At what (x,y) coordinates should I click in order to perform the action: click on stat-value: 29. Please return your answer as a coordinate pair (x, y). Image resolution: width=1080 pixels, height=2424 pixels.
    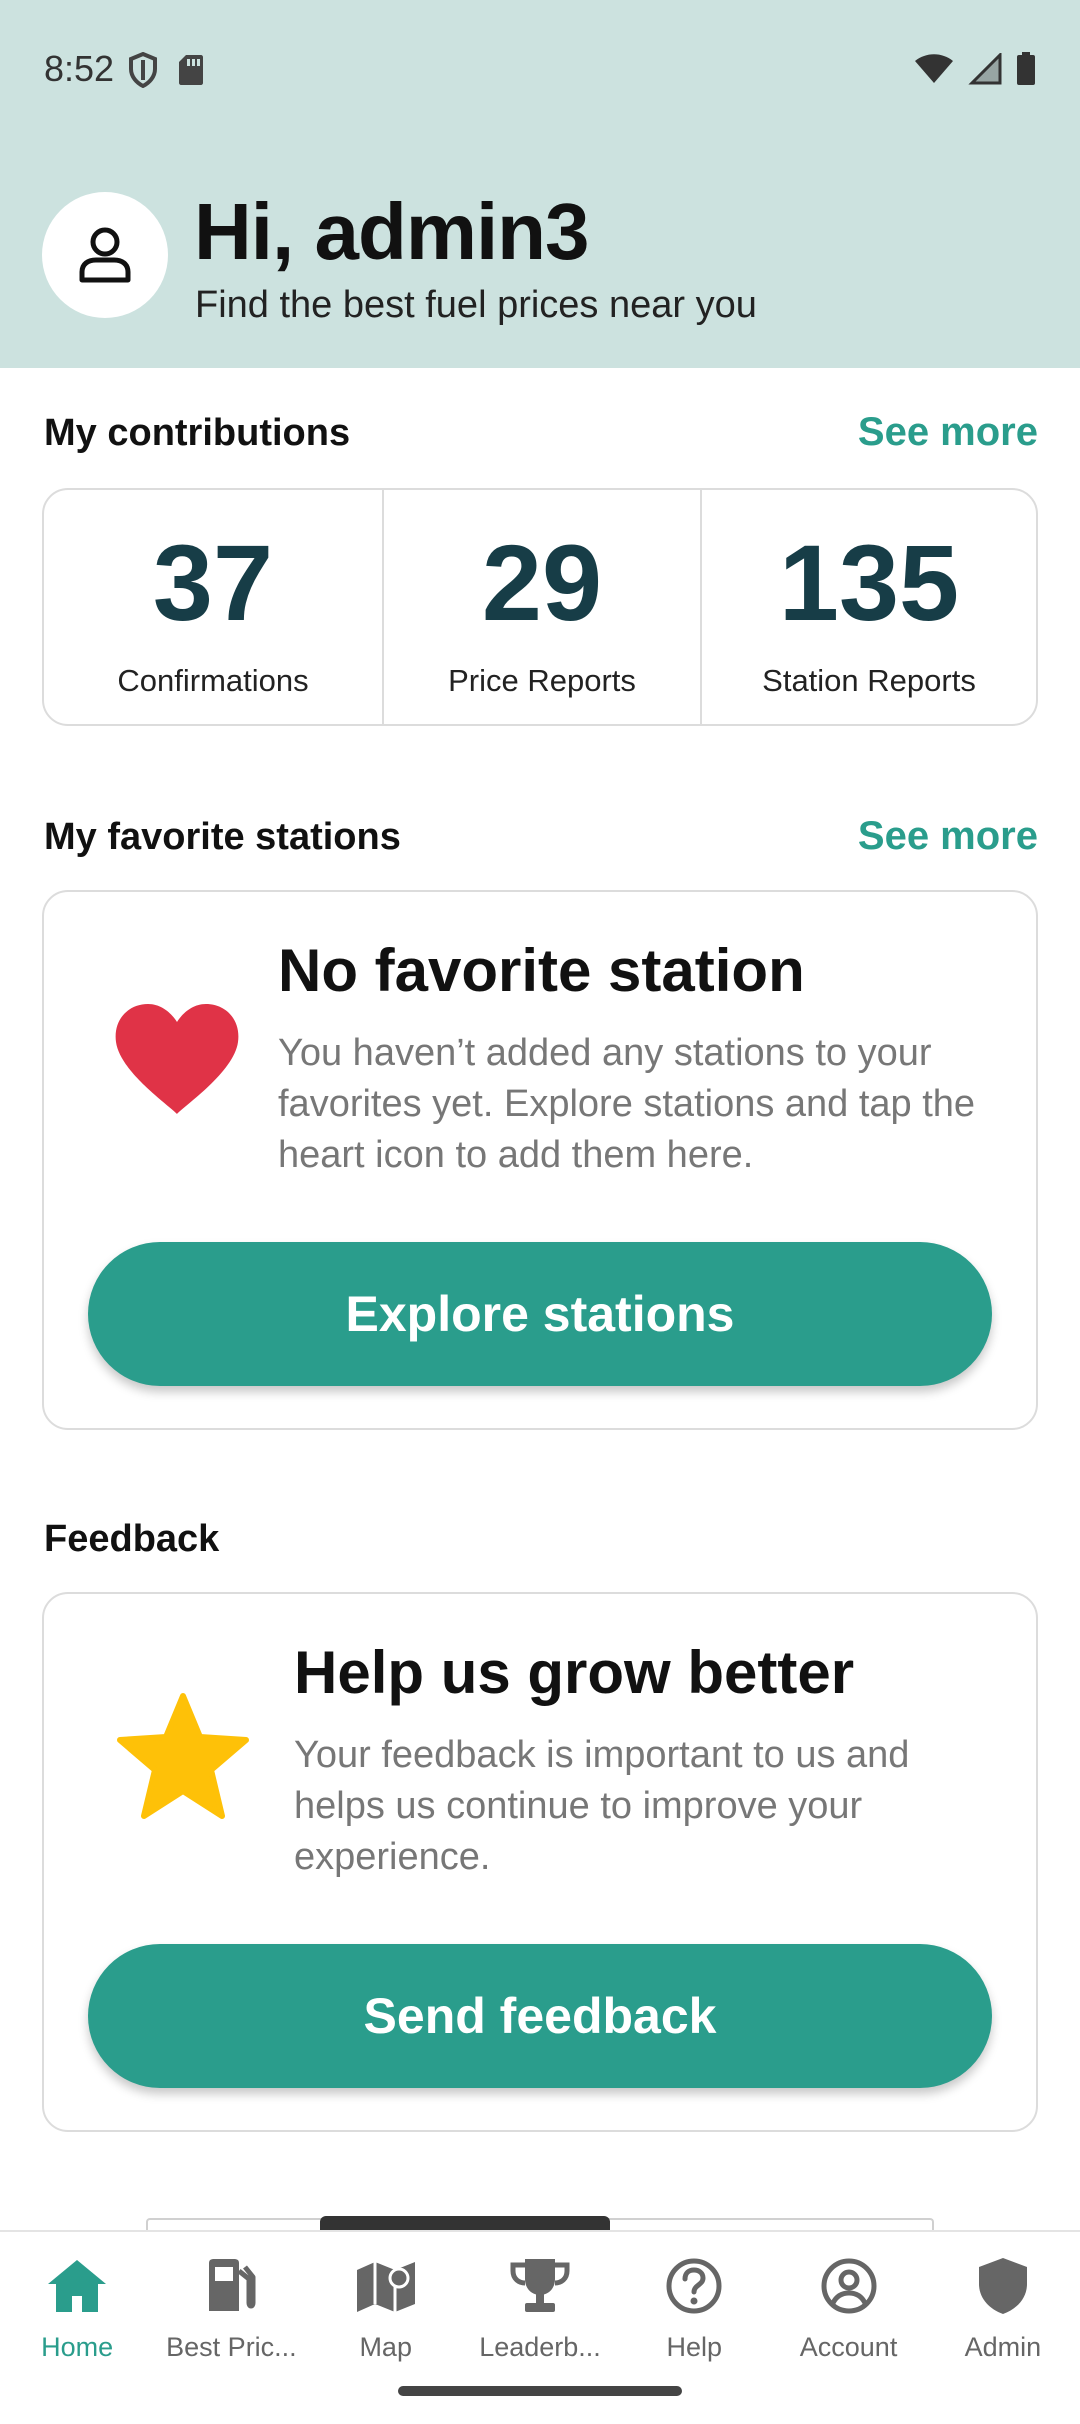
    Looking at the image, I should click on (542, 582).